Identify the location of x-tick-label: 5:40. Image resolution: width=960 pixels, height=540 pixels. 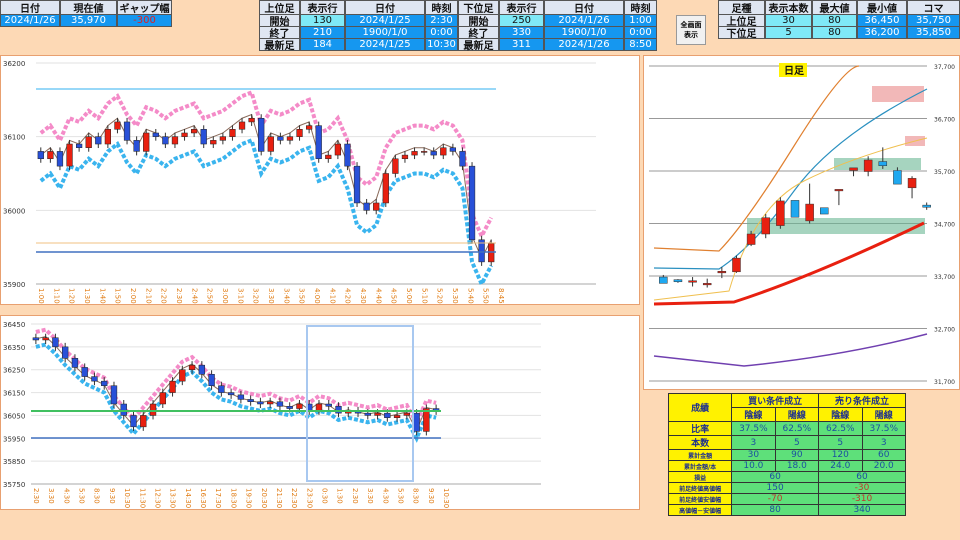
(470, 296).